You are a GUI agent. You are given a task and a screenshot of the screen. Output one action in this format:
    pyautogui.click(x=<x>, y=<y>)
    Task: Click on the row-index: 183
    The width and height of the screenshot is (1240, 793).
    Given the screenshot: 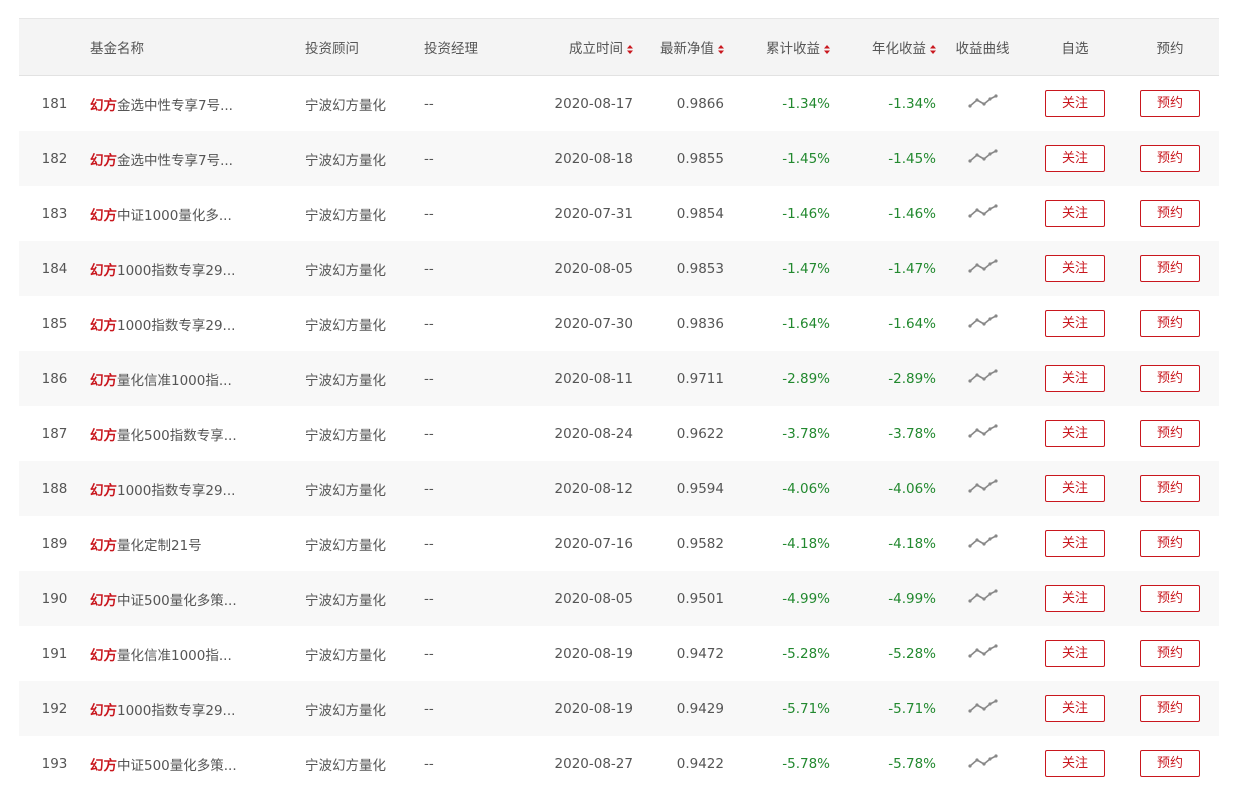 What is the action you would take?
    pyautogui.click(x=54, y=213)
    